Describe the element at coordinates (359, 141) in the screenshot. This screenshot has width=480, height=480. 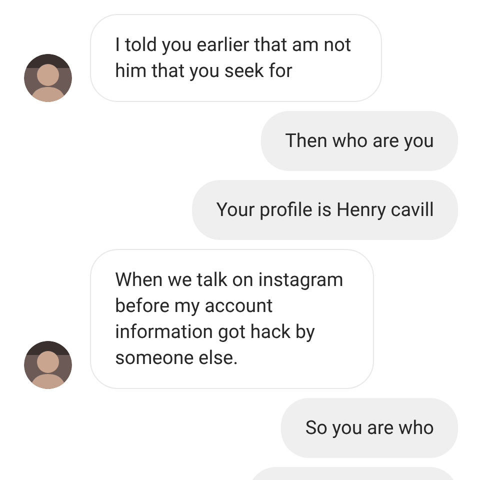
I see `message-bubble: Then who are you` at that location.